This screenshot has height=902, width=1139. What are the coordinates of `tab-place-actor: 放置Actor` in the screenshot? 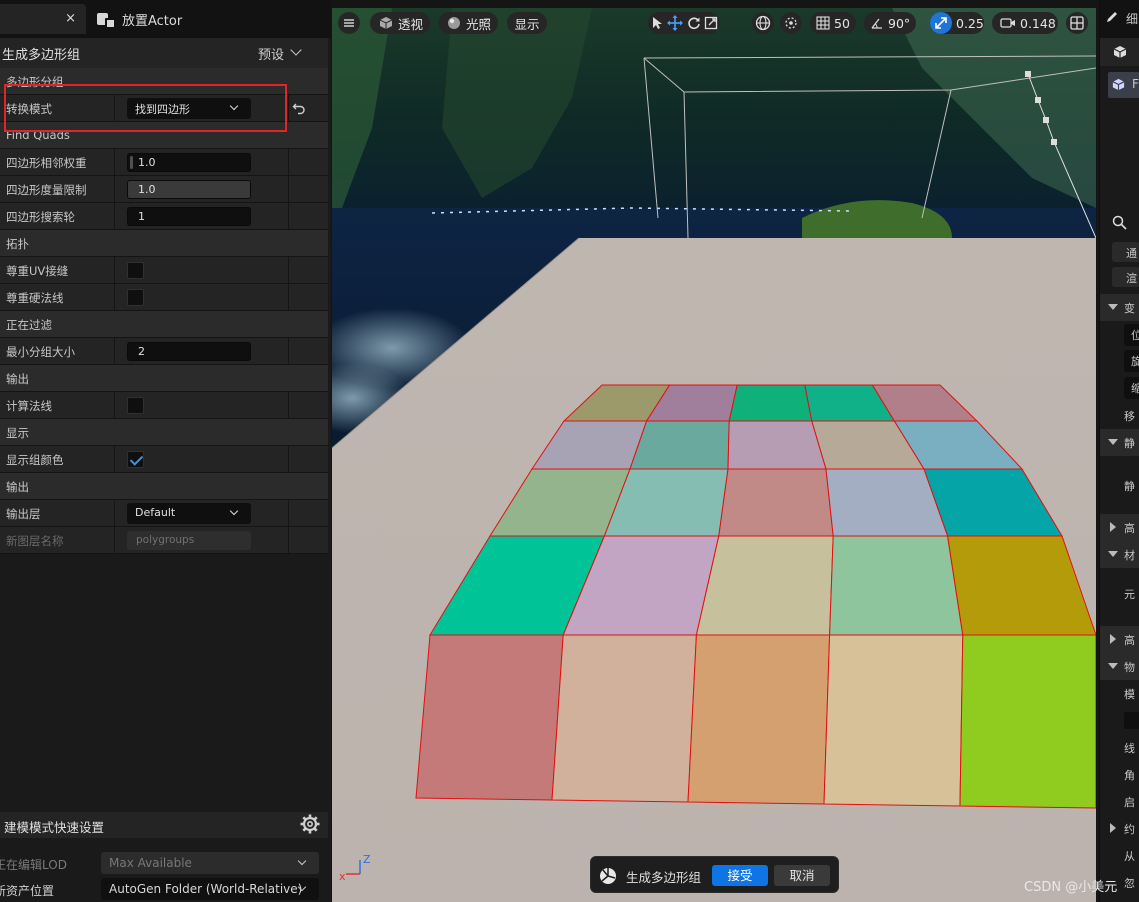 It's located at (157, 19).